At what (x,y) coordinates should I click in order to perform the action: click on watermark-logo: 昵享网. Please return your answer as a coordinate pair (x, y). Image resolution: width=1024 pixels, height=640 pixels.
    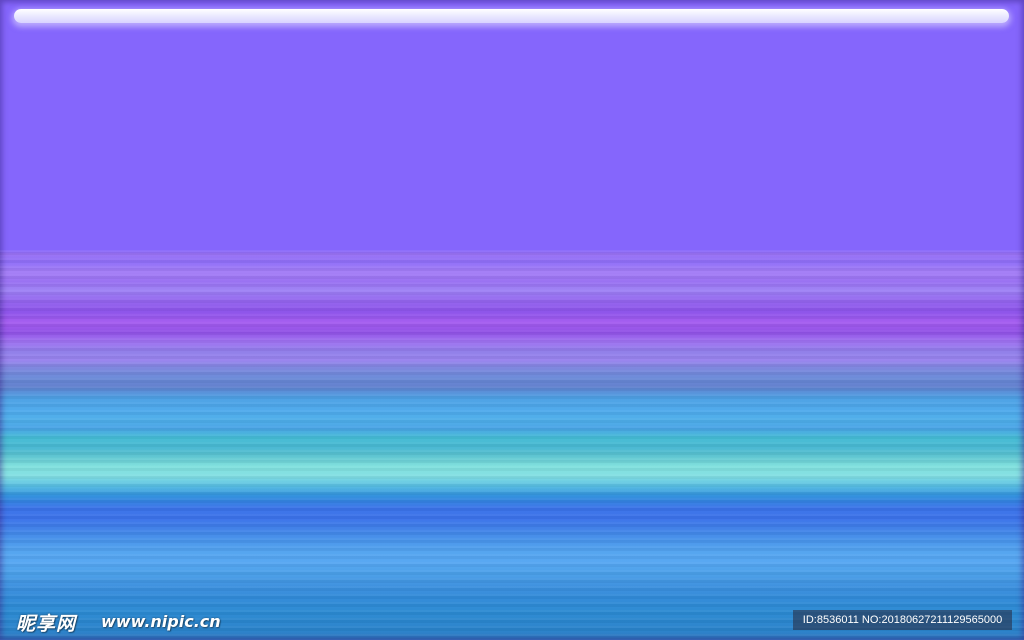
    Looking at the image, I should click on (46, 624).